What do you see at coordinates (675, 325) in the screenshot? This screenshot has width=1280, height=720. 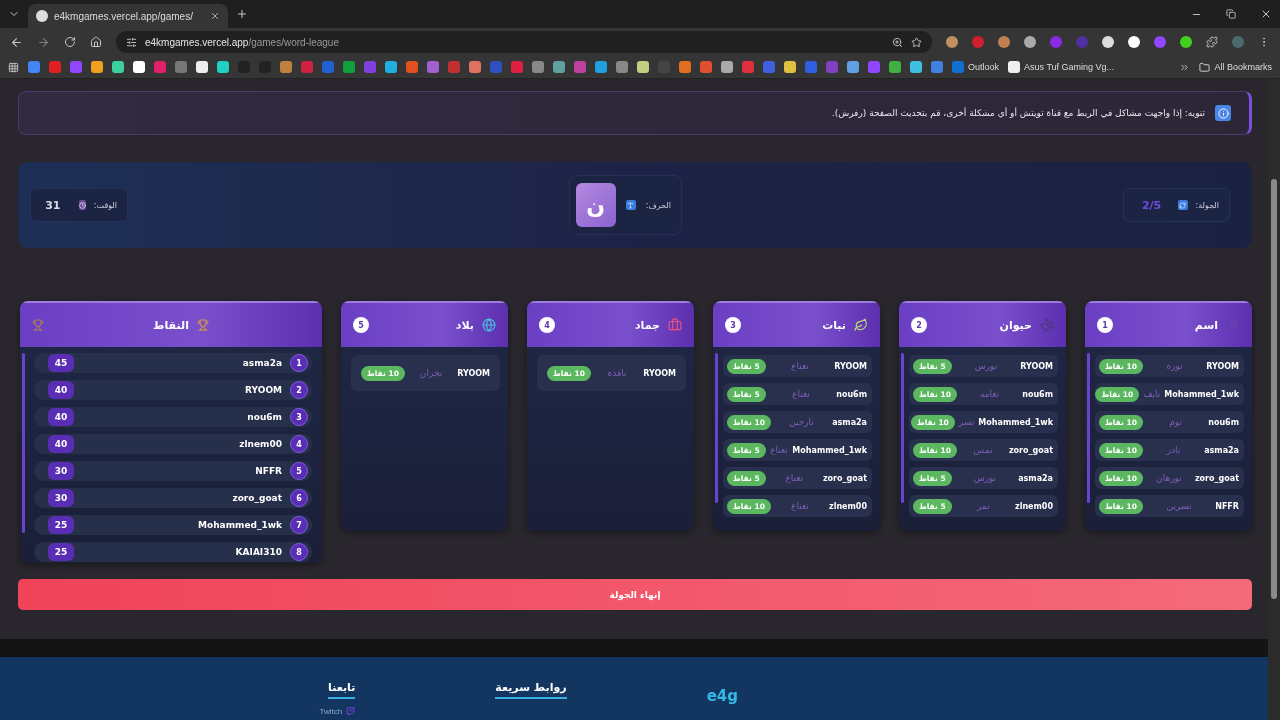 I see `briefcase-icon` at bounding box center [675, 325].